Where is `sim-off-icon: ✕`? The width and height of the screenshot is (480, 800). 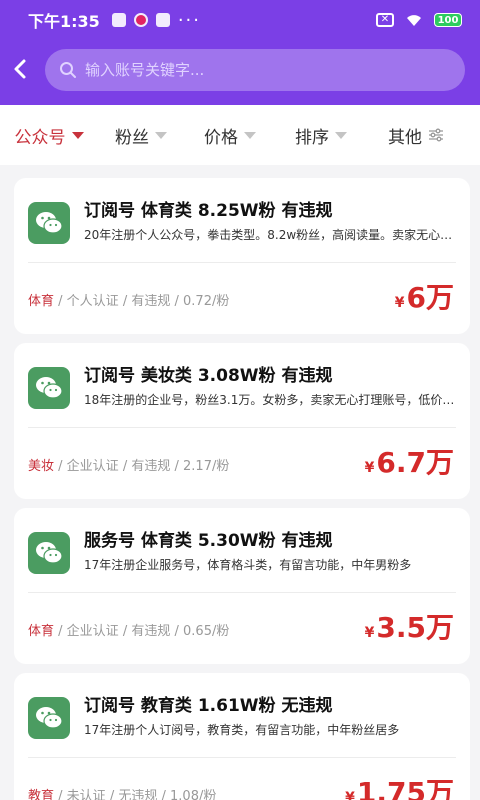 sim-off-icon: ✕ is located at coordinates (385, 20).